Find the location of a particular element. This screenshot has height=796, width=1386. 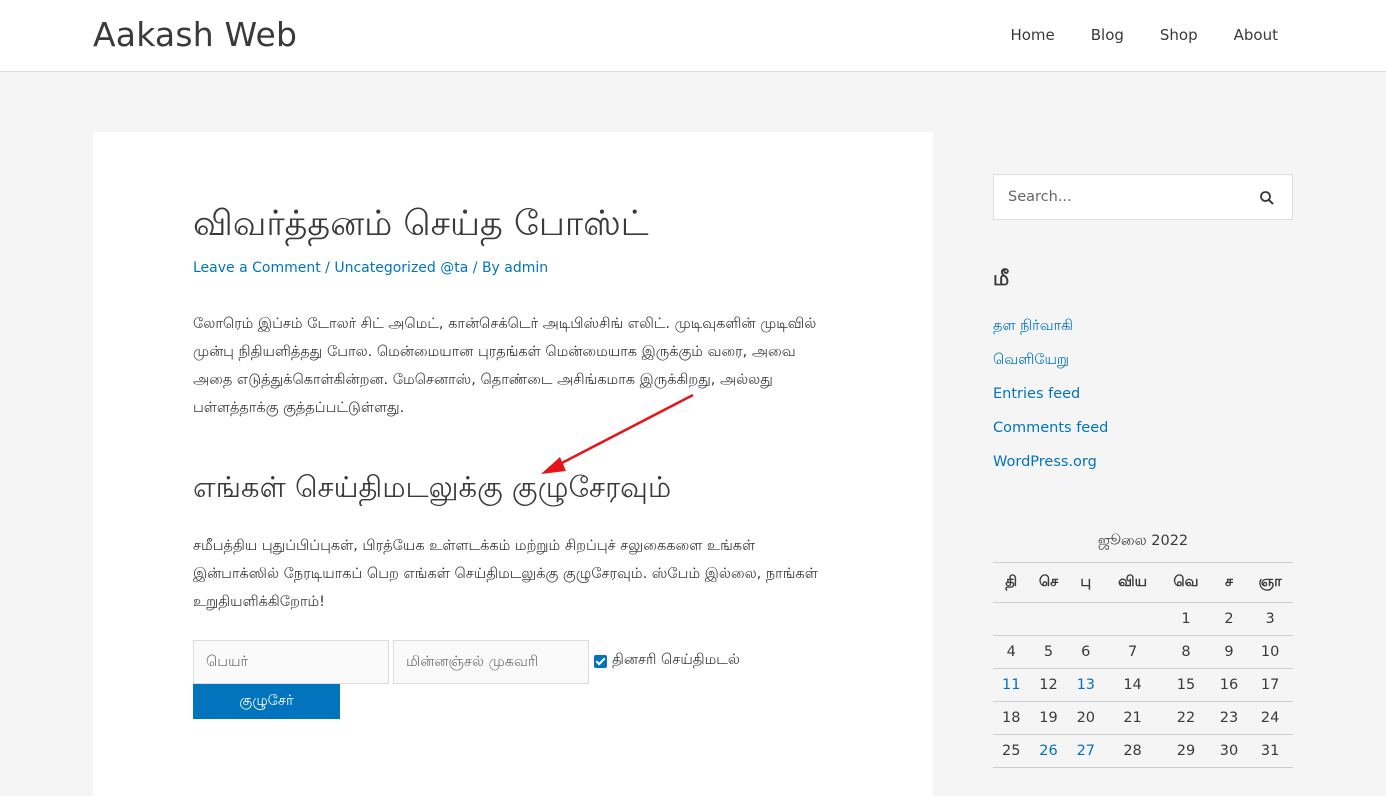

search-icon is located at coordinates (1267, 198).